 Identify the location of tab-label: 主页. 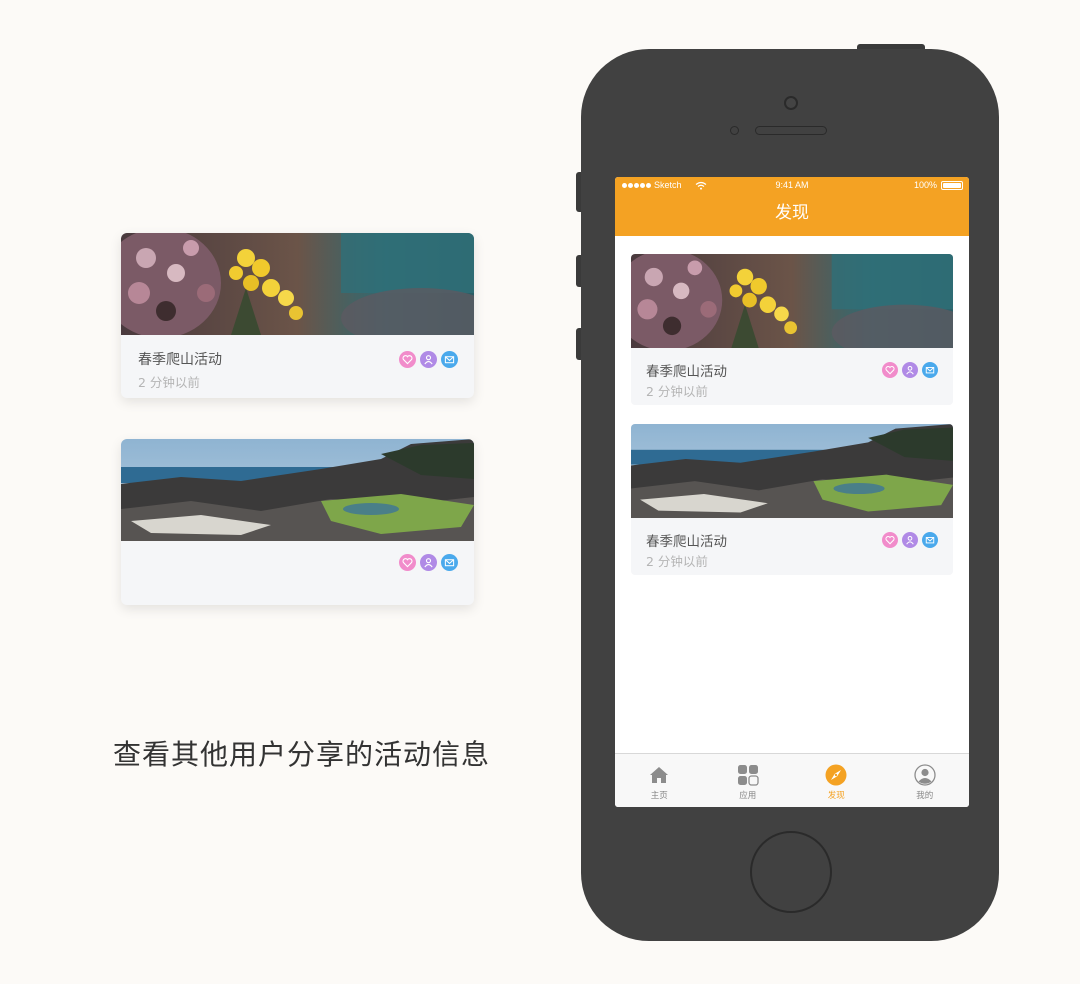
(659, 796).